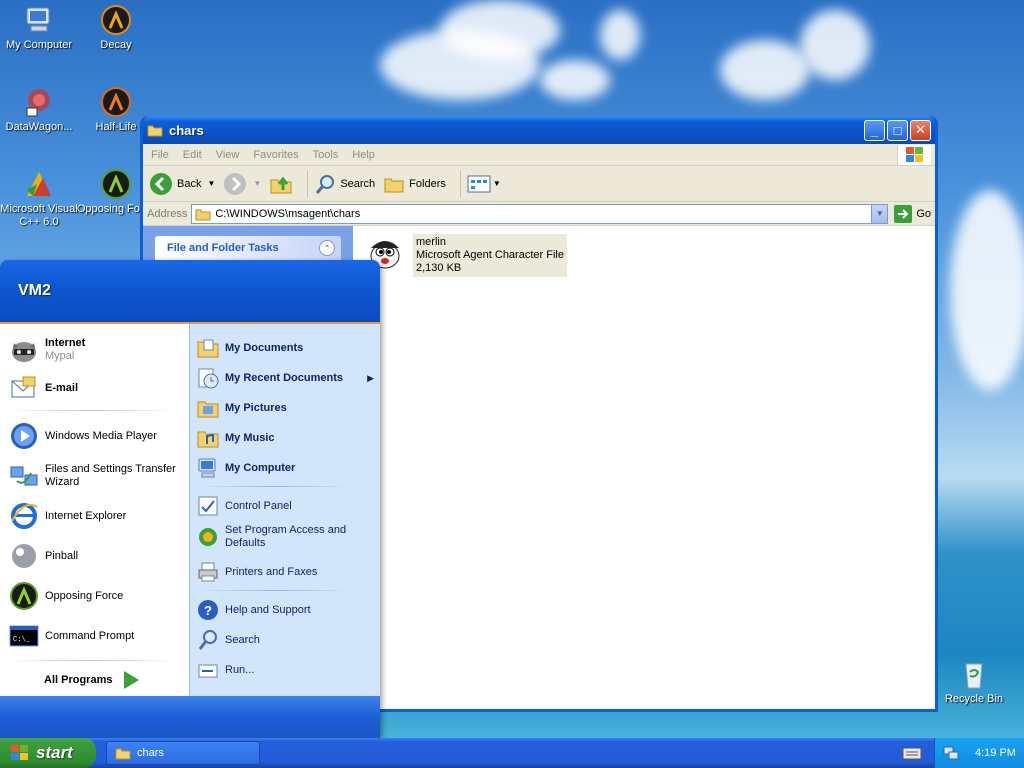  Describe the element at coordinates (60, 356) in the screenshot. I see `pinned-subtitle: Mypal` at that location.